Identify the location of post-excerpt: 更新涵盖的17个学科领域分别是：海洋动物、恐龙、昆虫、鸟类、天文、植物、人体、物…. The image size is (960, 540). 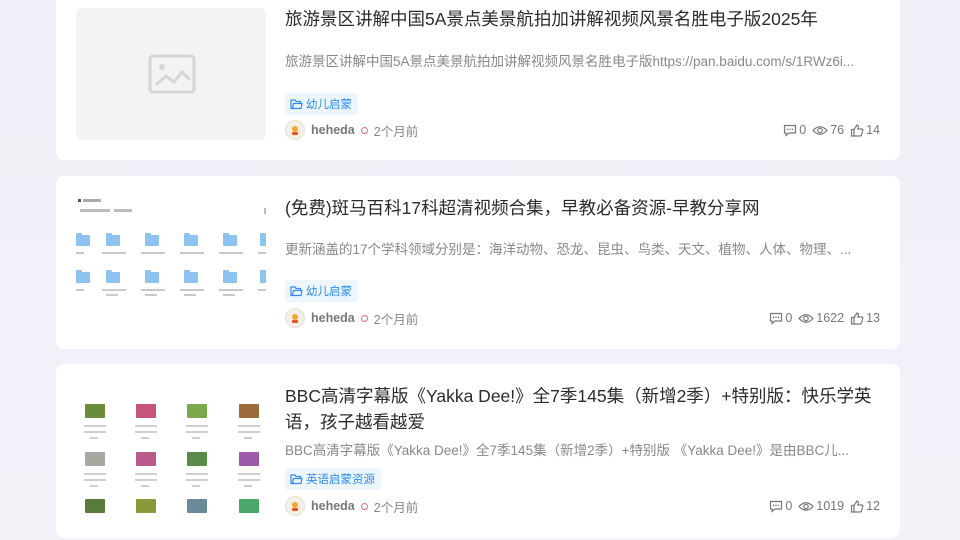
(568, 249).